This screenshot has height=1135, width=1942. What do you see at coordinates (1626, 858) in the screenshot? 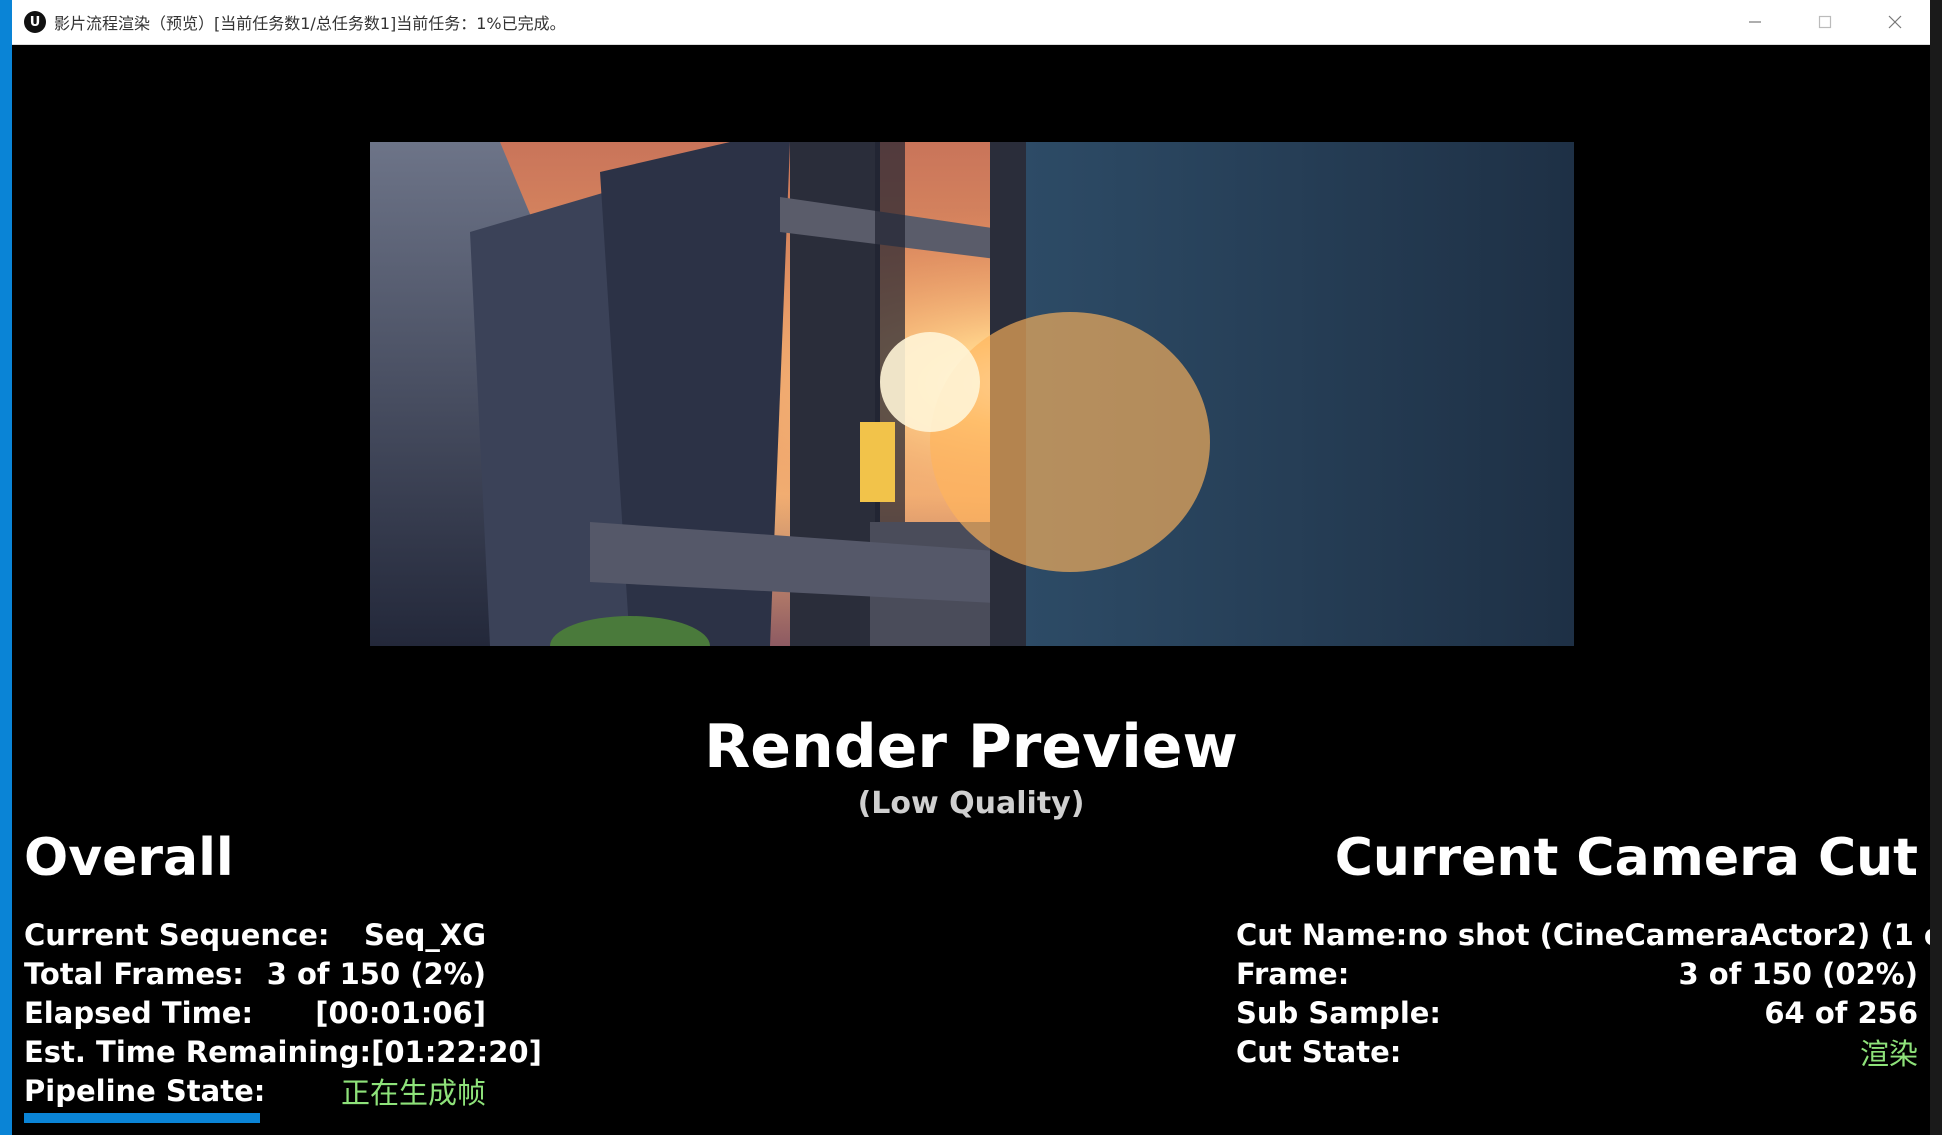
I see `camera-cut-title: Current Camera Cut` at bounding box center [1626, 858].